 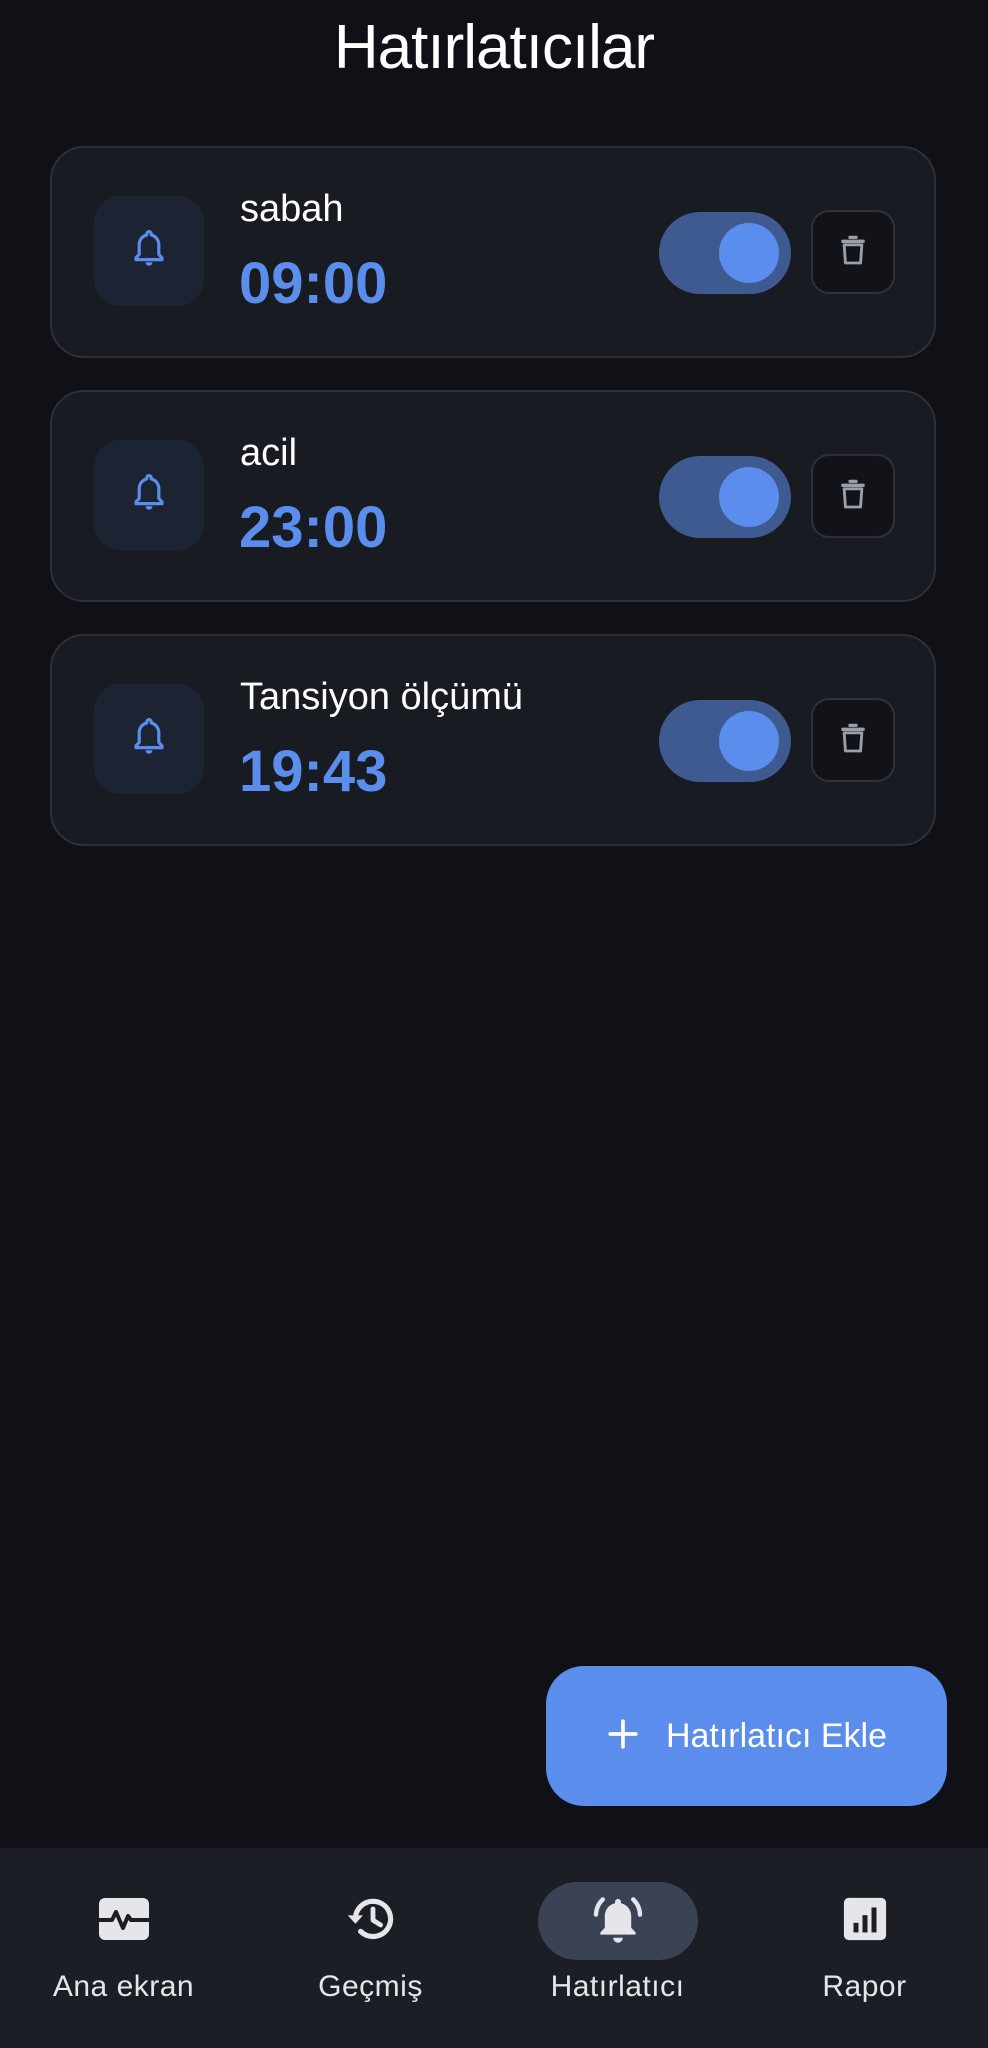 I want to click on nav-item-history: Geçmiş, so click(x=370, y=1948).